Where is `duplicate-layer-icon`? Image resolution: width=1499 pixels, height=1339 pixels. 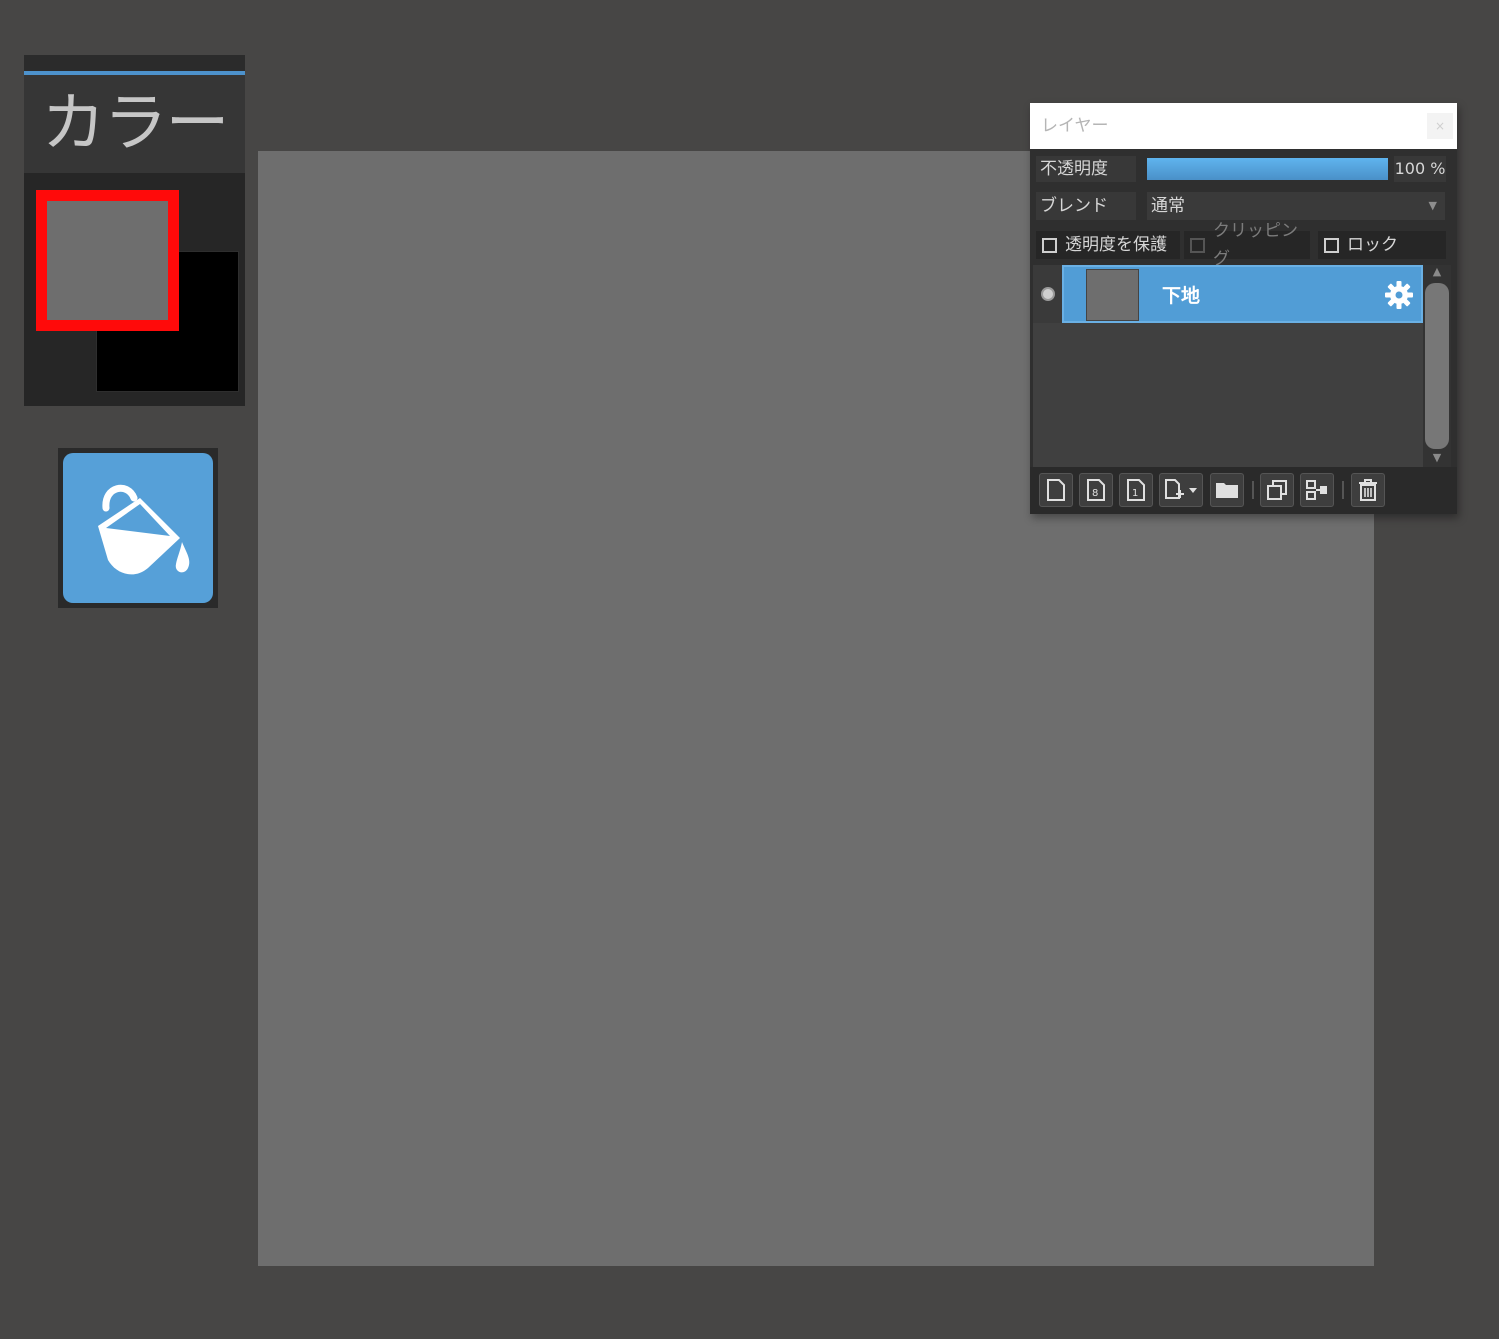
duplicate-layer-icon is located at coordinates (1277, 490).